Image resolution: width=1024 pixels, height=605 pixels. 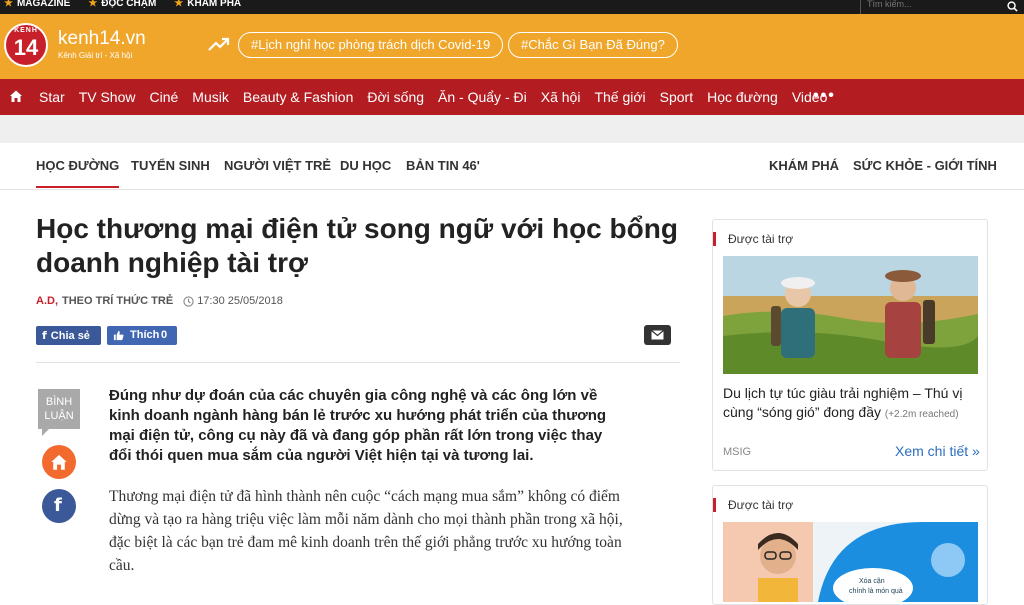 What do you see at coordinates (512, 7) in the screenshot?
I see `top-utility-bar: ★ MAGAZINE ★ ĐỌC CHẬM ★ KHÁM PHÁ` at bounding box center [512, 7].